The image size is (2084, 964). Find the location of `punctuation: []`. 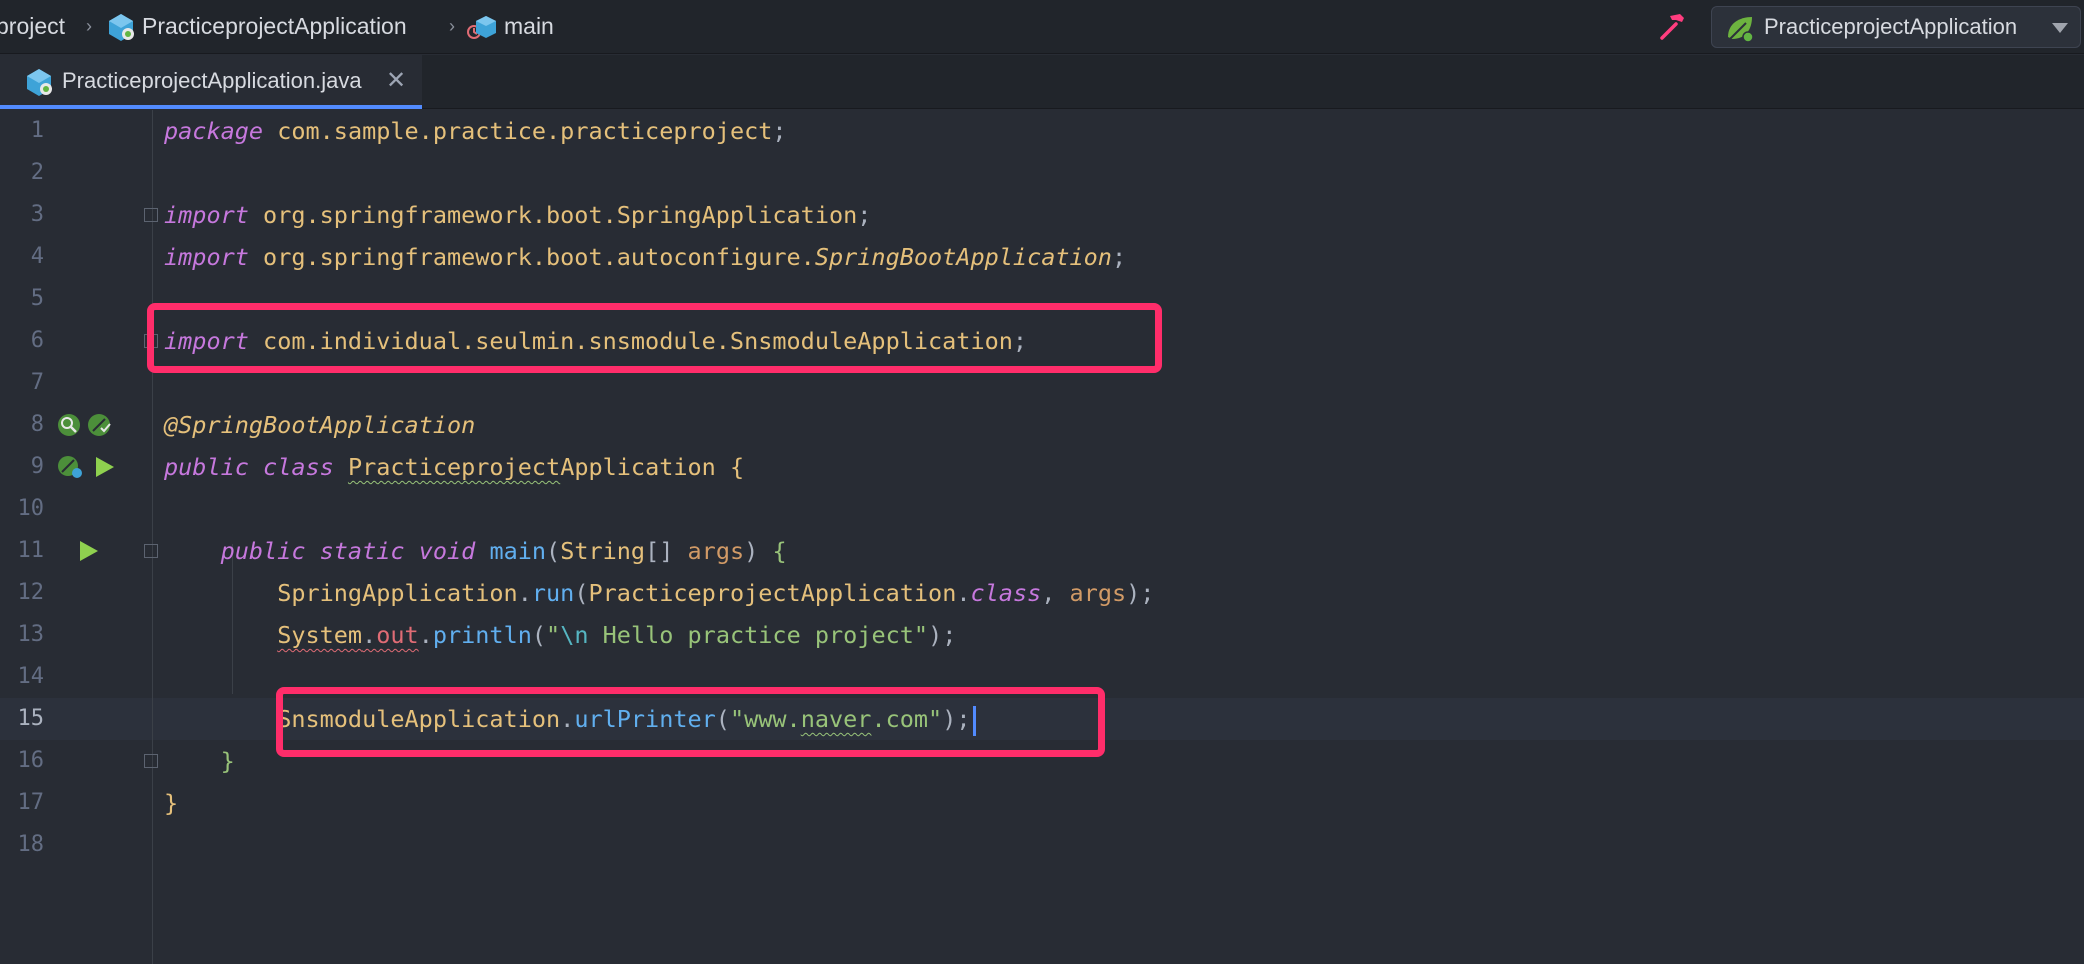

punctuation: [] is located at coordinates (659, 551).